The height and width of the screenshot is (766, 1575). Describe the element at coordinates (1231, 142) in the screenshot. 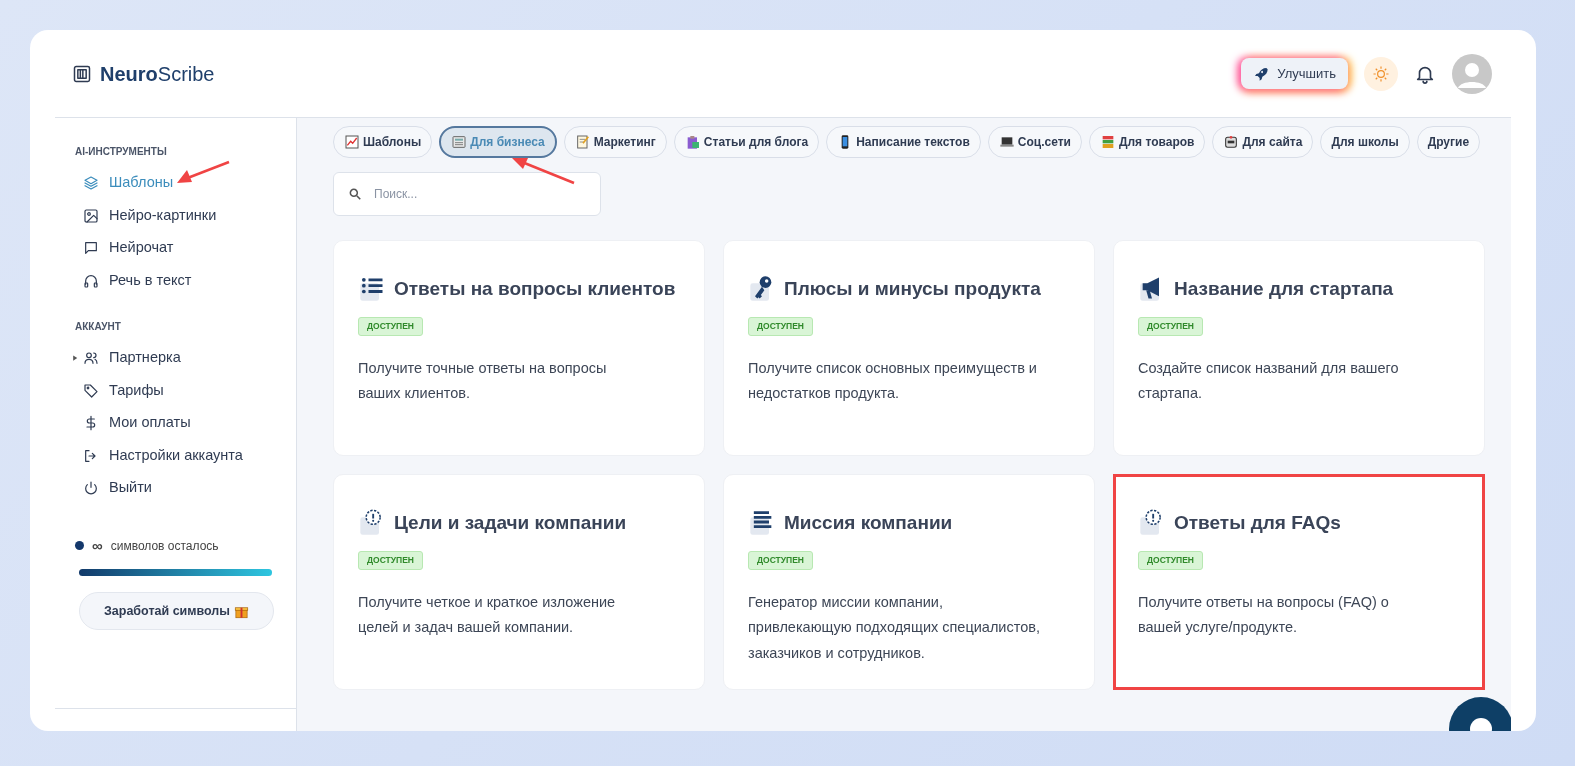

I see `robot-icon` at that location.